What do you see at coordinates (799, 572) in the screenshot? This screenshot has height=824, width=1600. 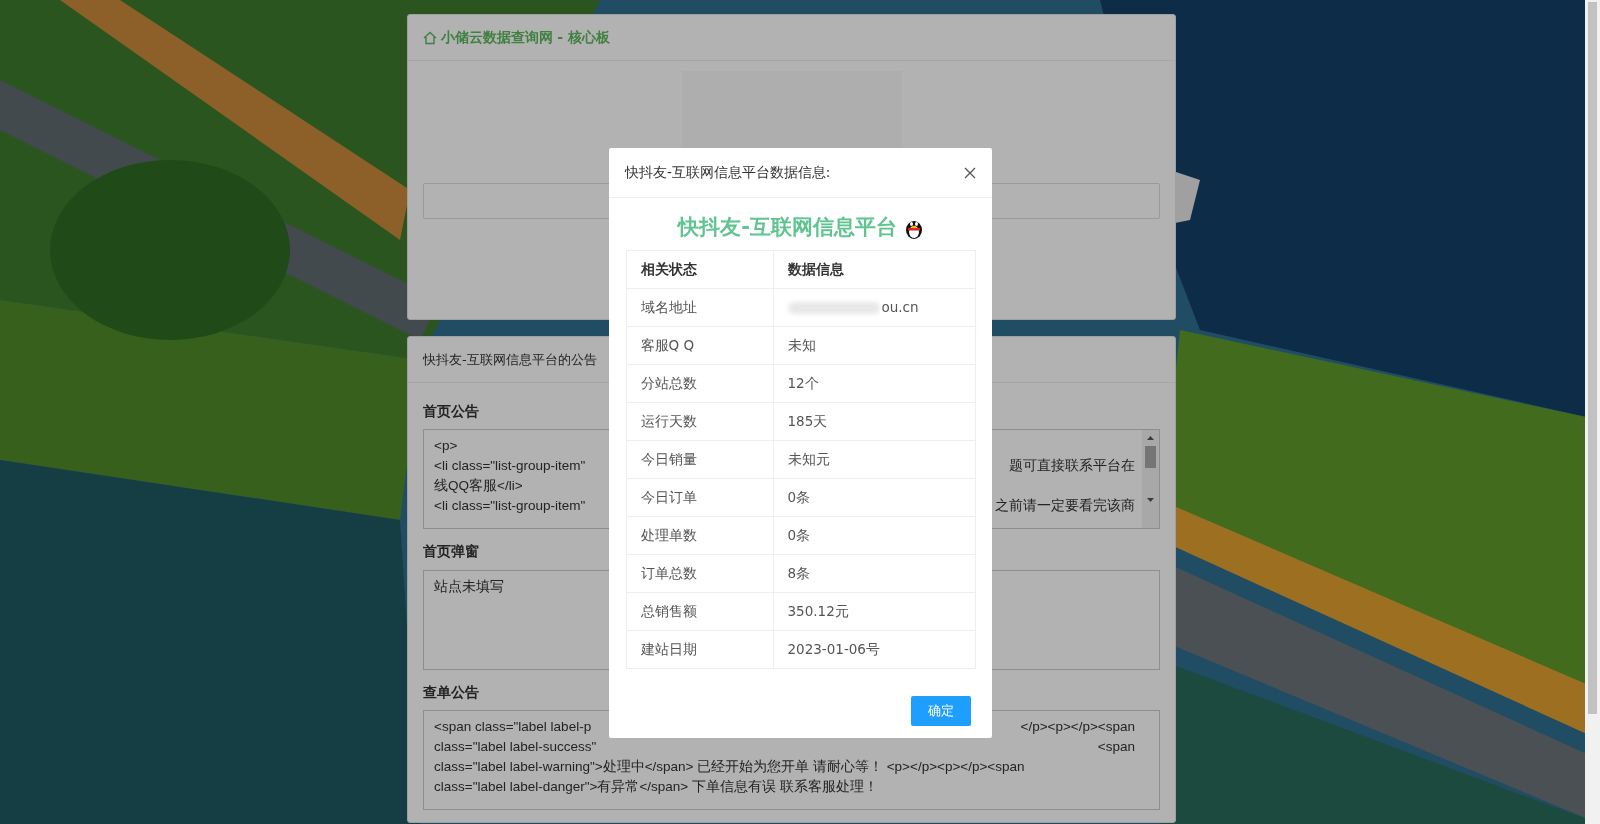 I see `table-cell: 8条` at bounding box center [799, 572].